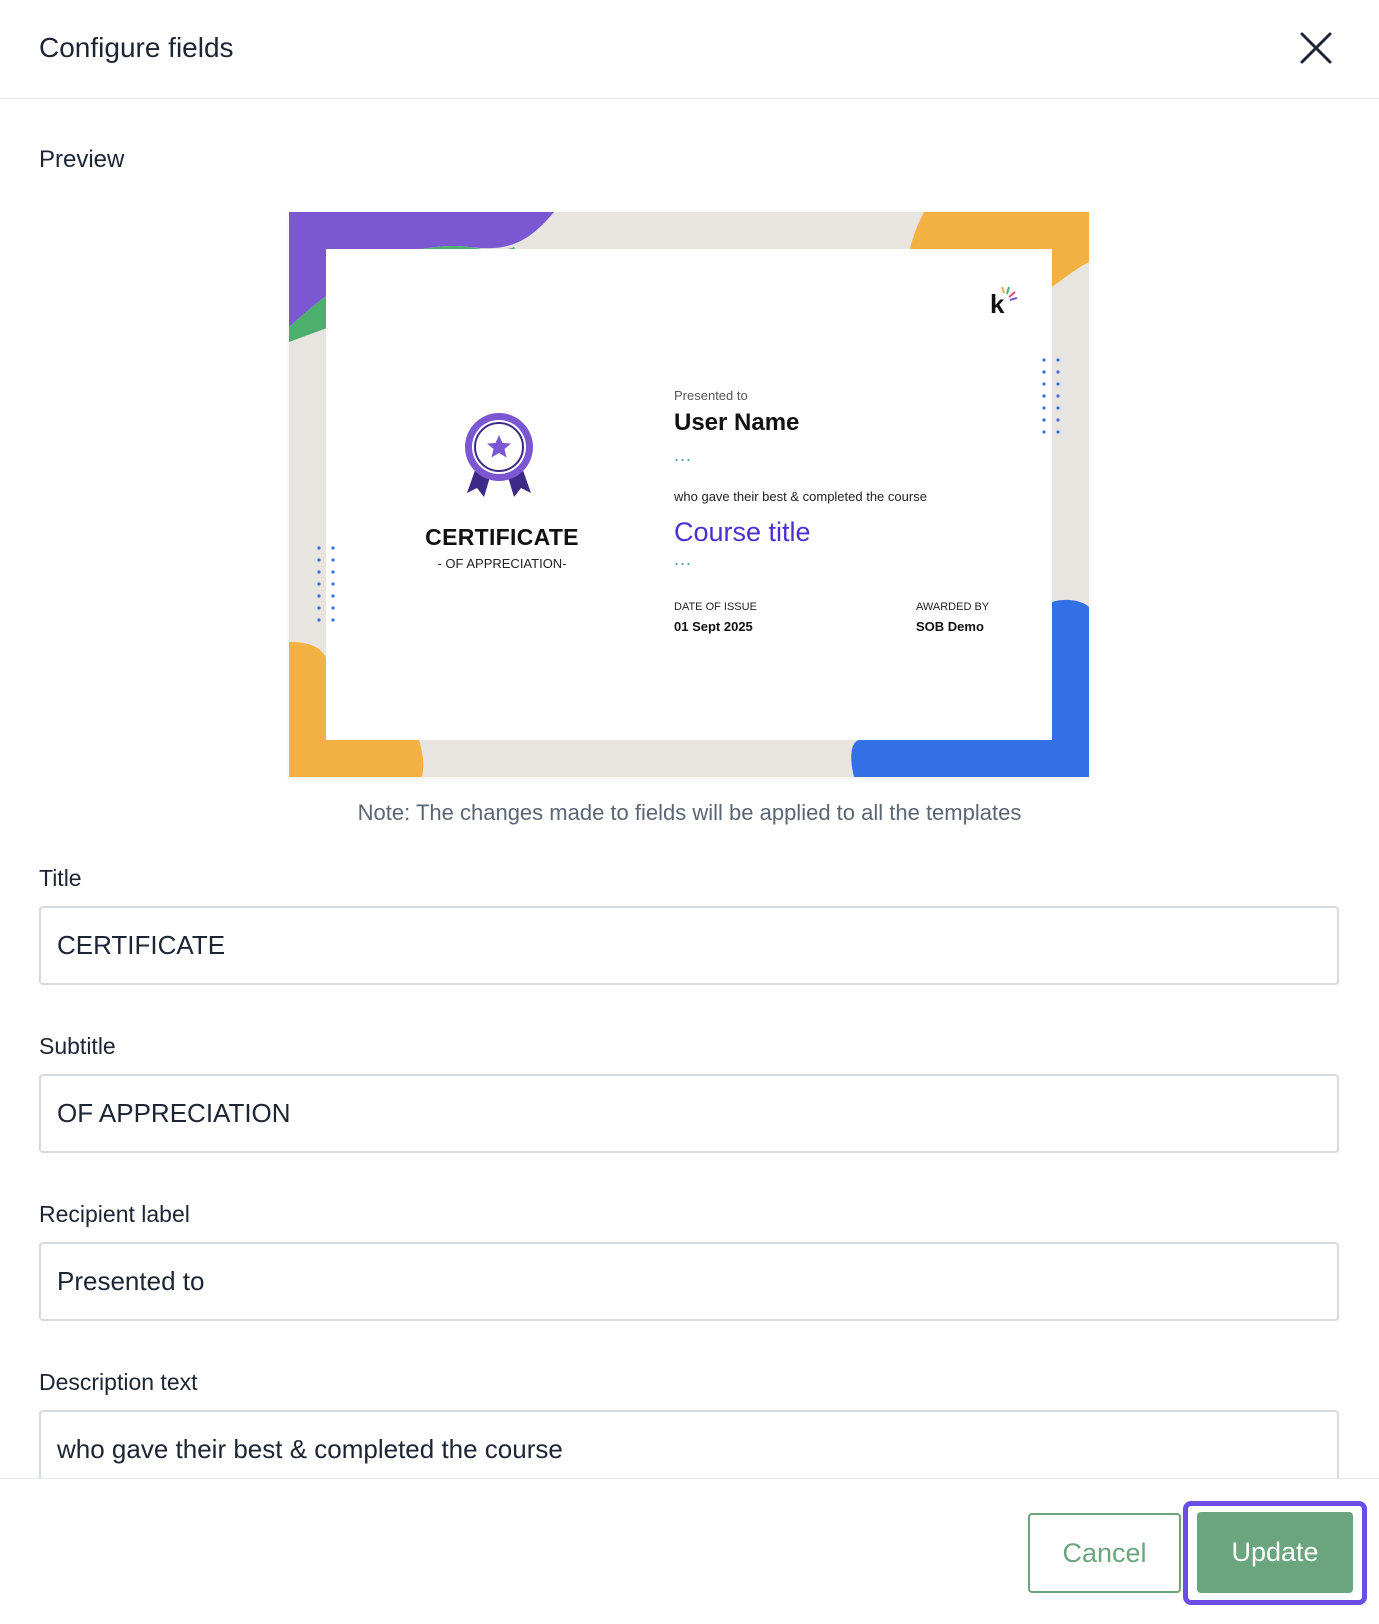 This screenshot has width=1379, height=1624. What do you see at coordinates (688, 490) in the screenshot?
I see `dot-pattern-decoration` at bounding box center [688, 490].